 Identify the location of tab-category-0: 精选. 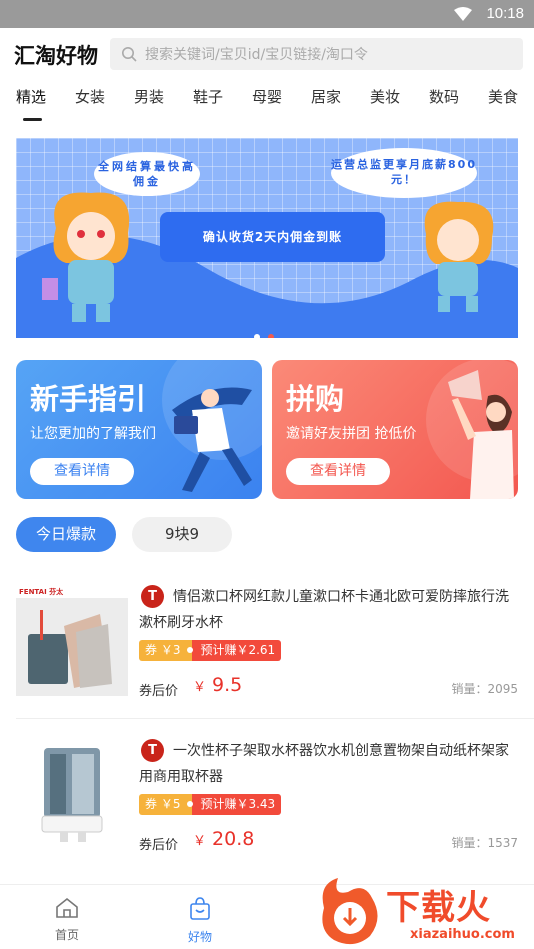
(31, 96).